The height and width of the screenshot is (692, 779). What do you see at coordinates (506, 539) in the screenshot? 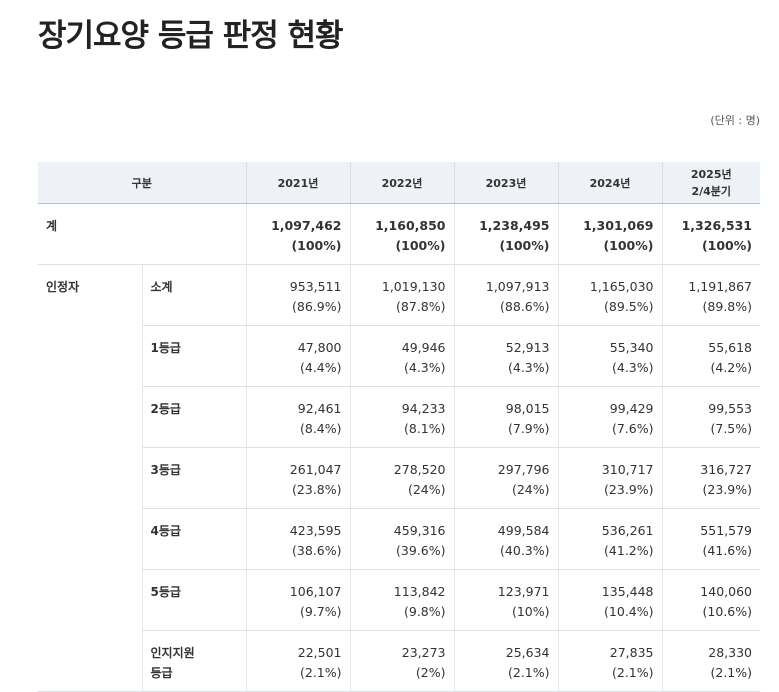
I see `value-cell: 499,584 (40.3%)` at bounding box center [506, 539].